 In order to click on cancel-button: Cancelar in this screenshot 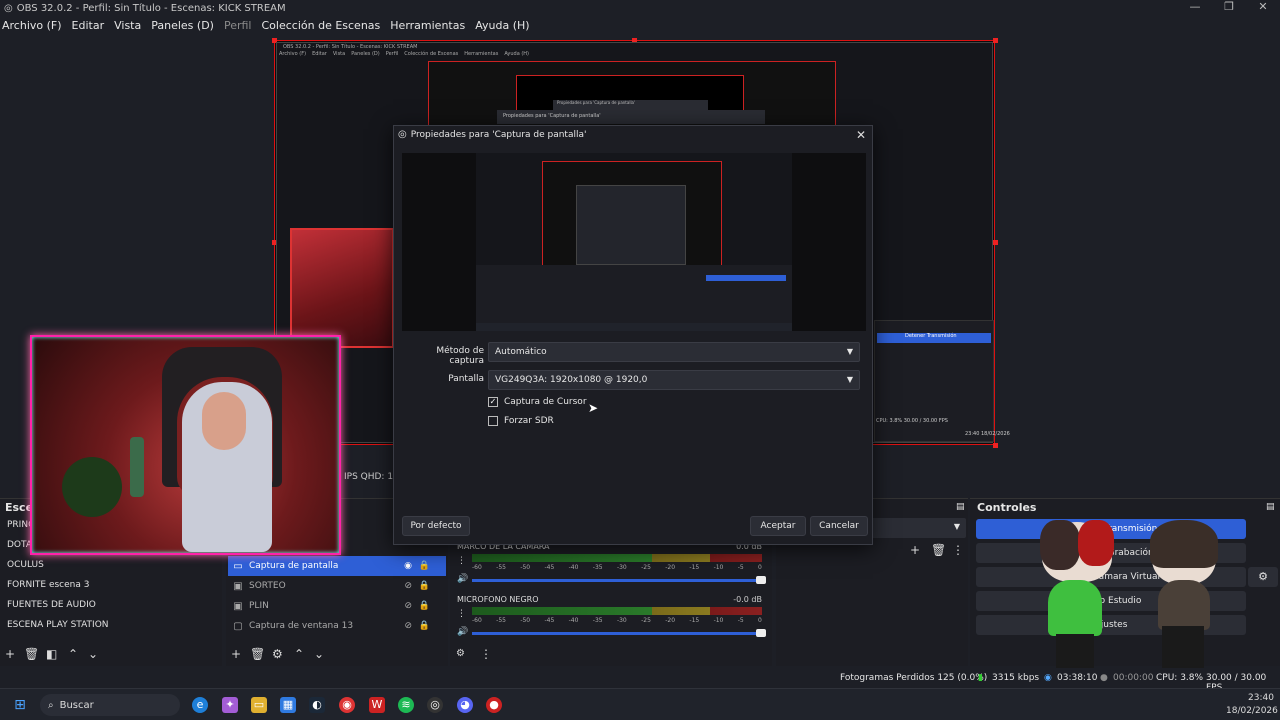, I will do `click(839, 526)`.